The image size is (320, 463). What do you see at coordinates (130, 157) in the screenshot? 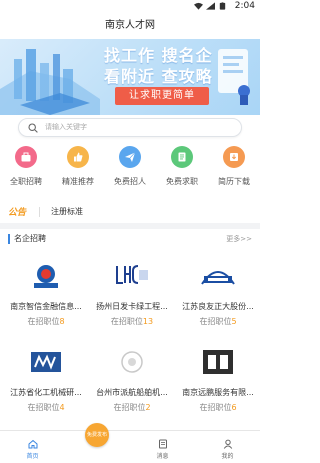
I see `paper-plane-icon` at bounding box center [130, 157].